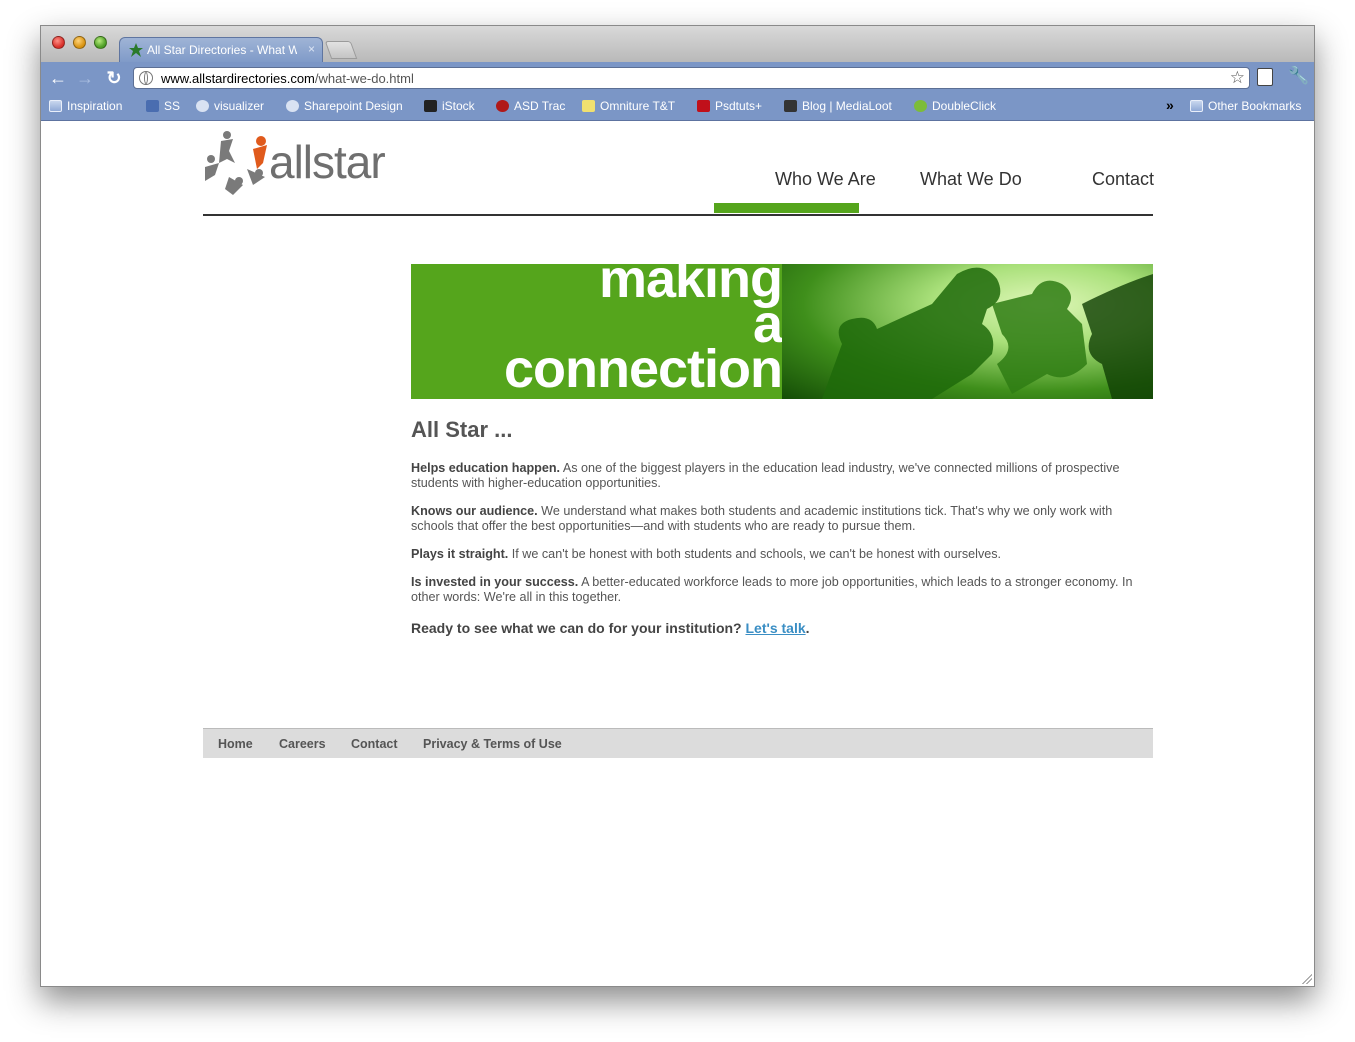 The height and width of the screenshot is (1042, 1355). I want to click on site-header: allstar Who We Are What We Do Contact, so click(678, 168).